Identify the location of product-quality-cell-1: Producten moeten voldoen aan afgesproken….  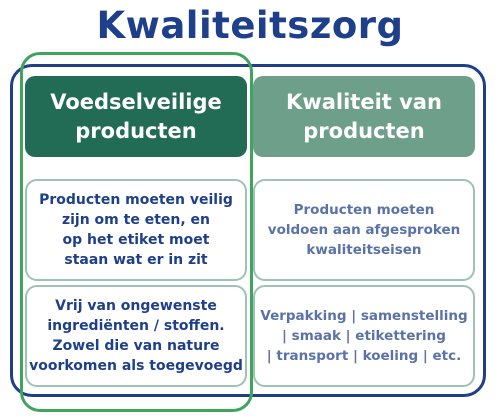
(364, 230).